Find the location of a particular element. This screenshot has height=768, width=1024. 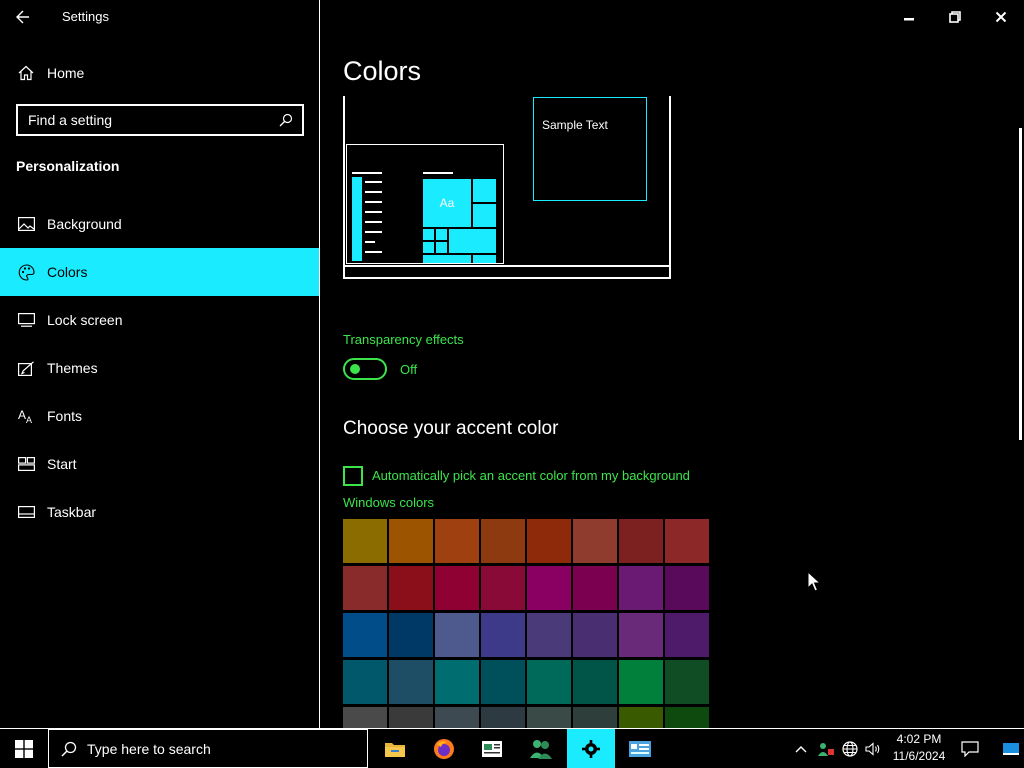

close-icon is located at coordinates (1001, 17).